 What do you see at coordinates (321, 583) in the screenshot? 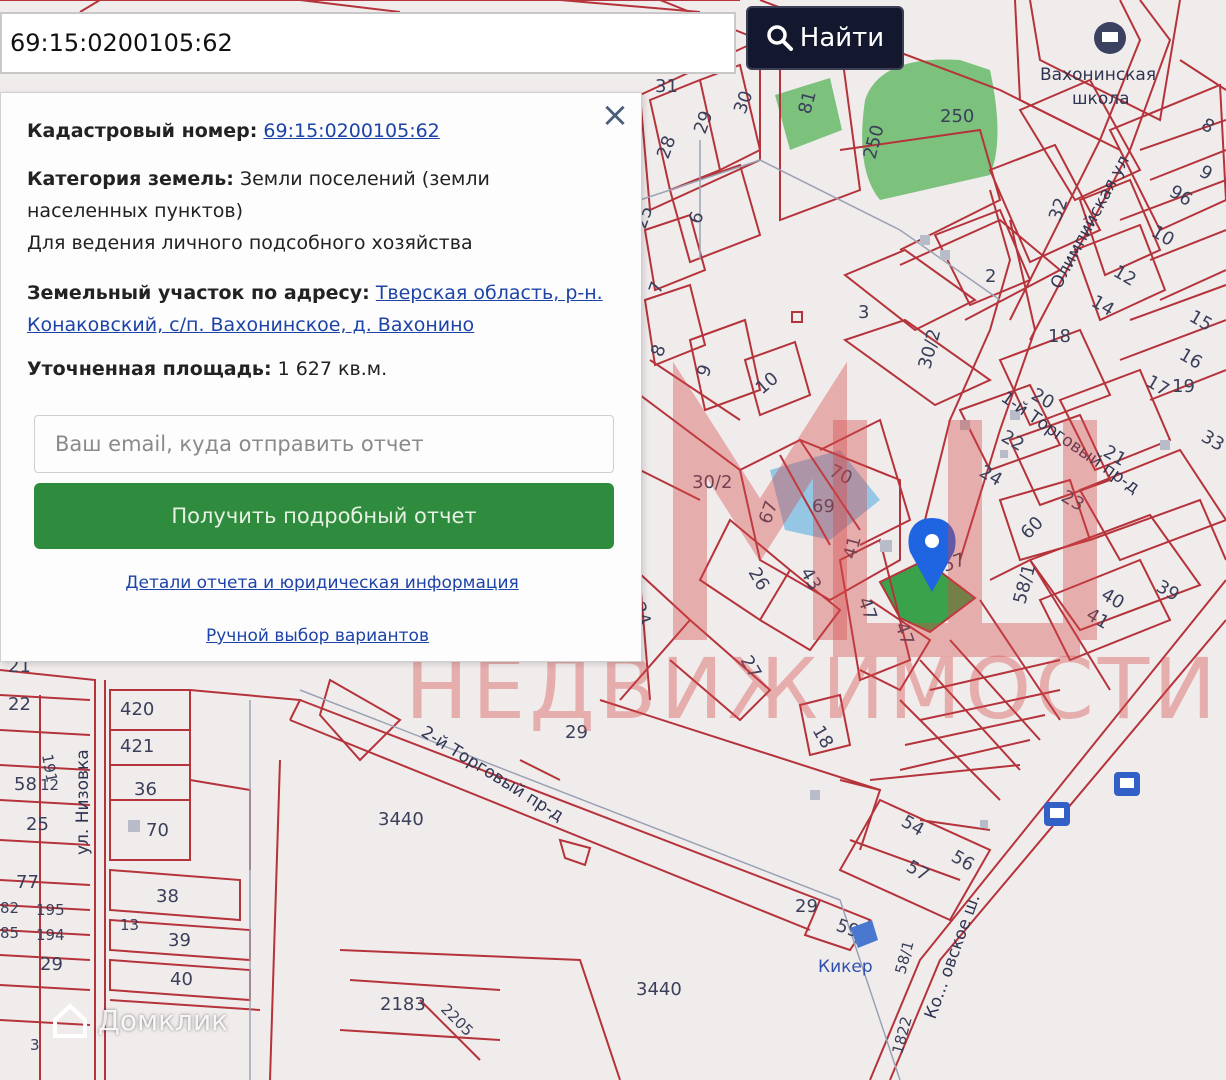
I see `report-details-link: Детали отчета и юридическая информация` at bounding box center [321, 583].